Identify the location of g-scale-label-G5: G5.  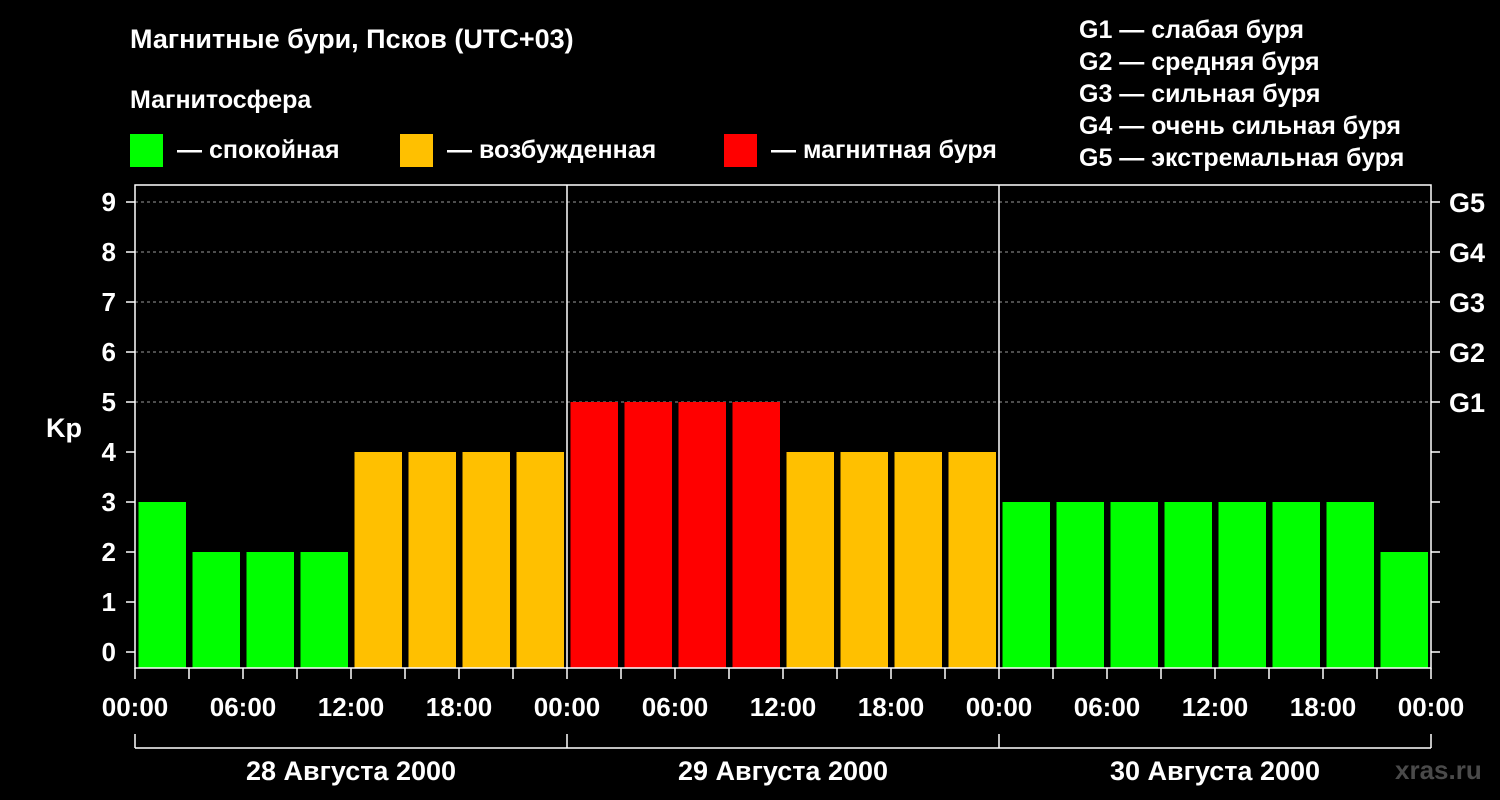
(1467, 203).